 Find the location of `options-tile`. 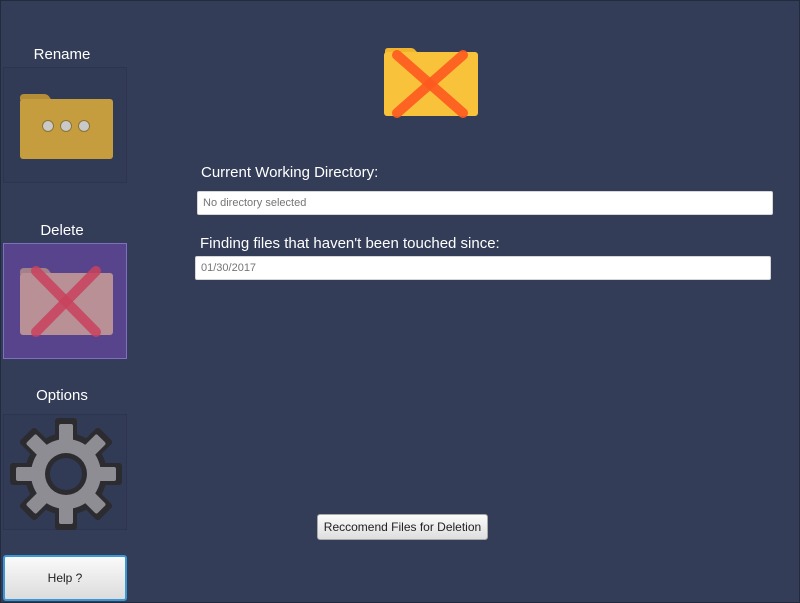

options-tile is located at coordinates (65, 472).